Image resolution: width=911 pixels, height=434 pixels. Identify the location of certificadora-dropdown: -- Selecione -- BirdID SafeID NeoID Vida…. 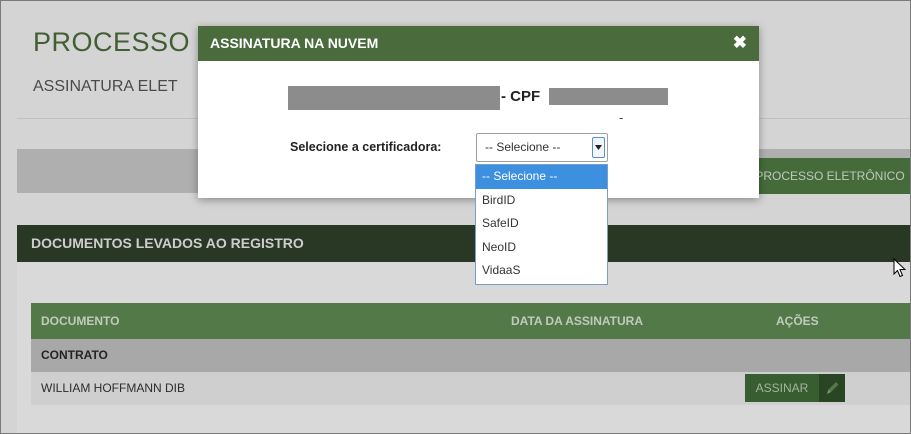
(541, 224).